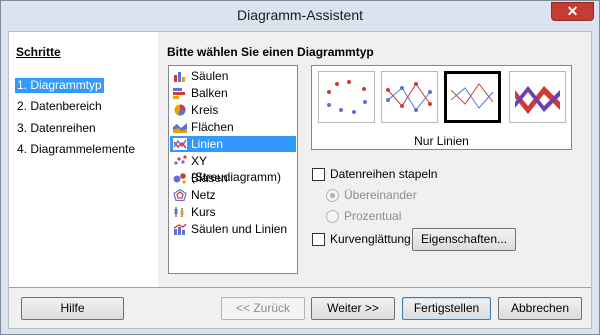 The height and width of the screenshot is (335, 600). Describe the element at coordinates (441, 107) in the screenshot. I see `chart-variant-panel: Nur Linien` at that location.